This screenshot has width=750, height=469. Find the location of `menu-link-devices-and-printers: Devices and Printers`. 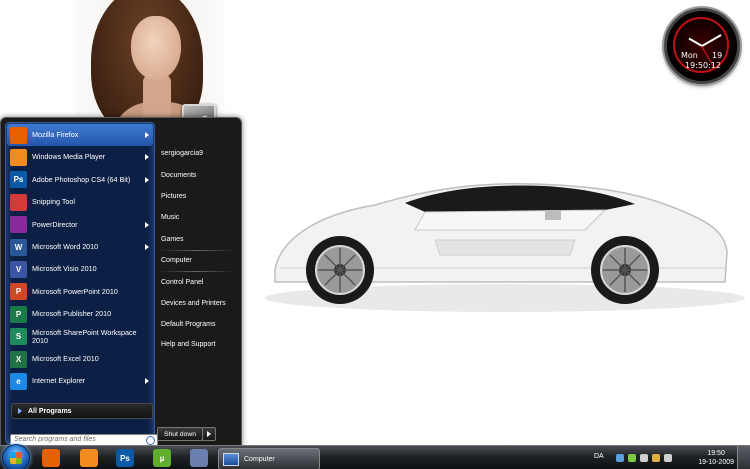

menu-link-devices-and-printers: Devices and Printers is located at coordinates (193, 303).